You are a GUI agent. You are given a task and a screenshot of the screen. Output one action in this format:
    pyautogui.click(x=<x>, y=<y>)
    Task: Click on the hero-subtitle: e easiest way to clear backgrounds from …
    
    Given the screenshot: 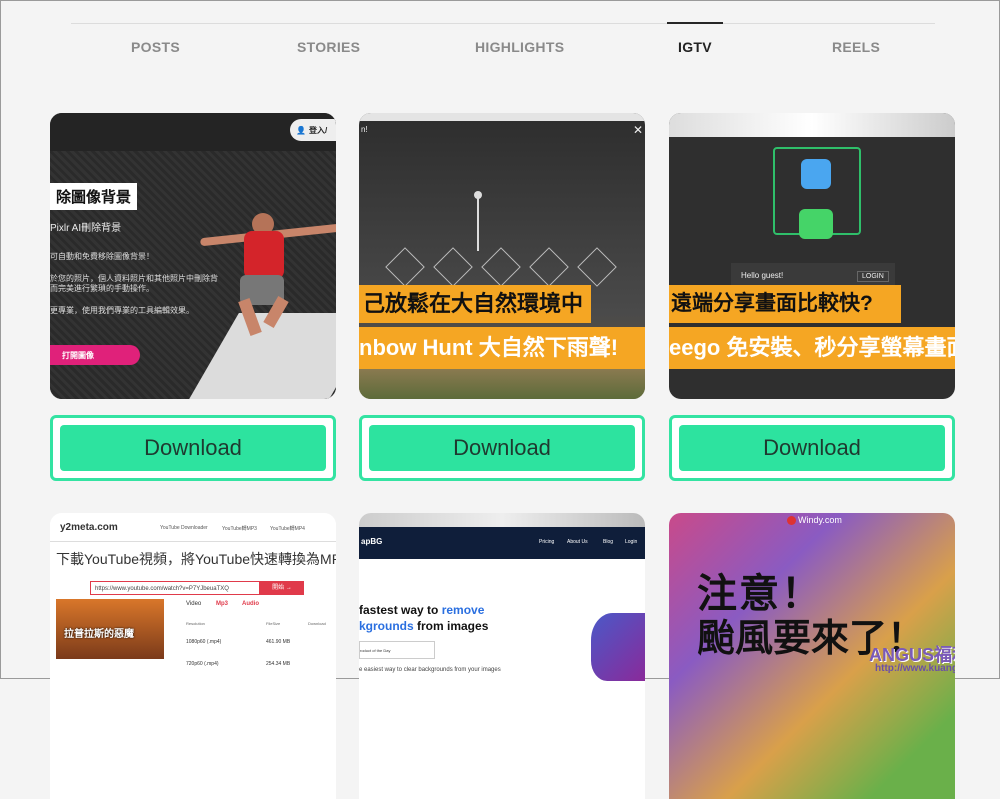 What is the action you would take?
    pyautogui.click(x=430, y=670)
    